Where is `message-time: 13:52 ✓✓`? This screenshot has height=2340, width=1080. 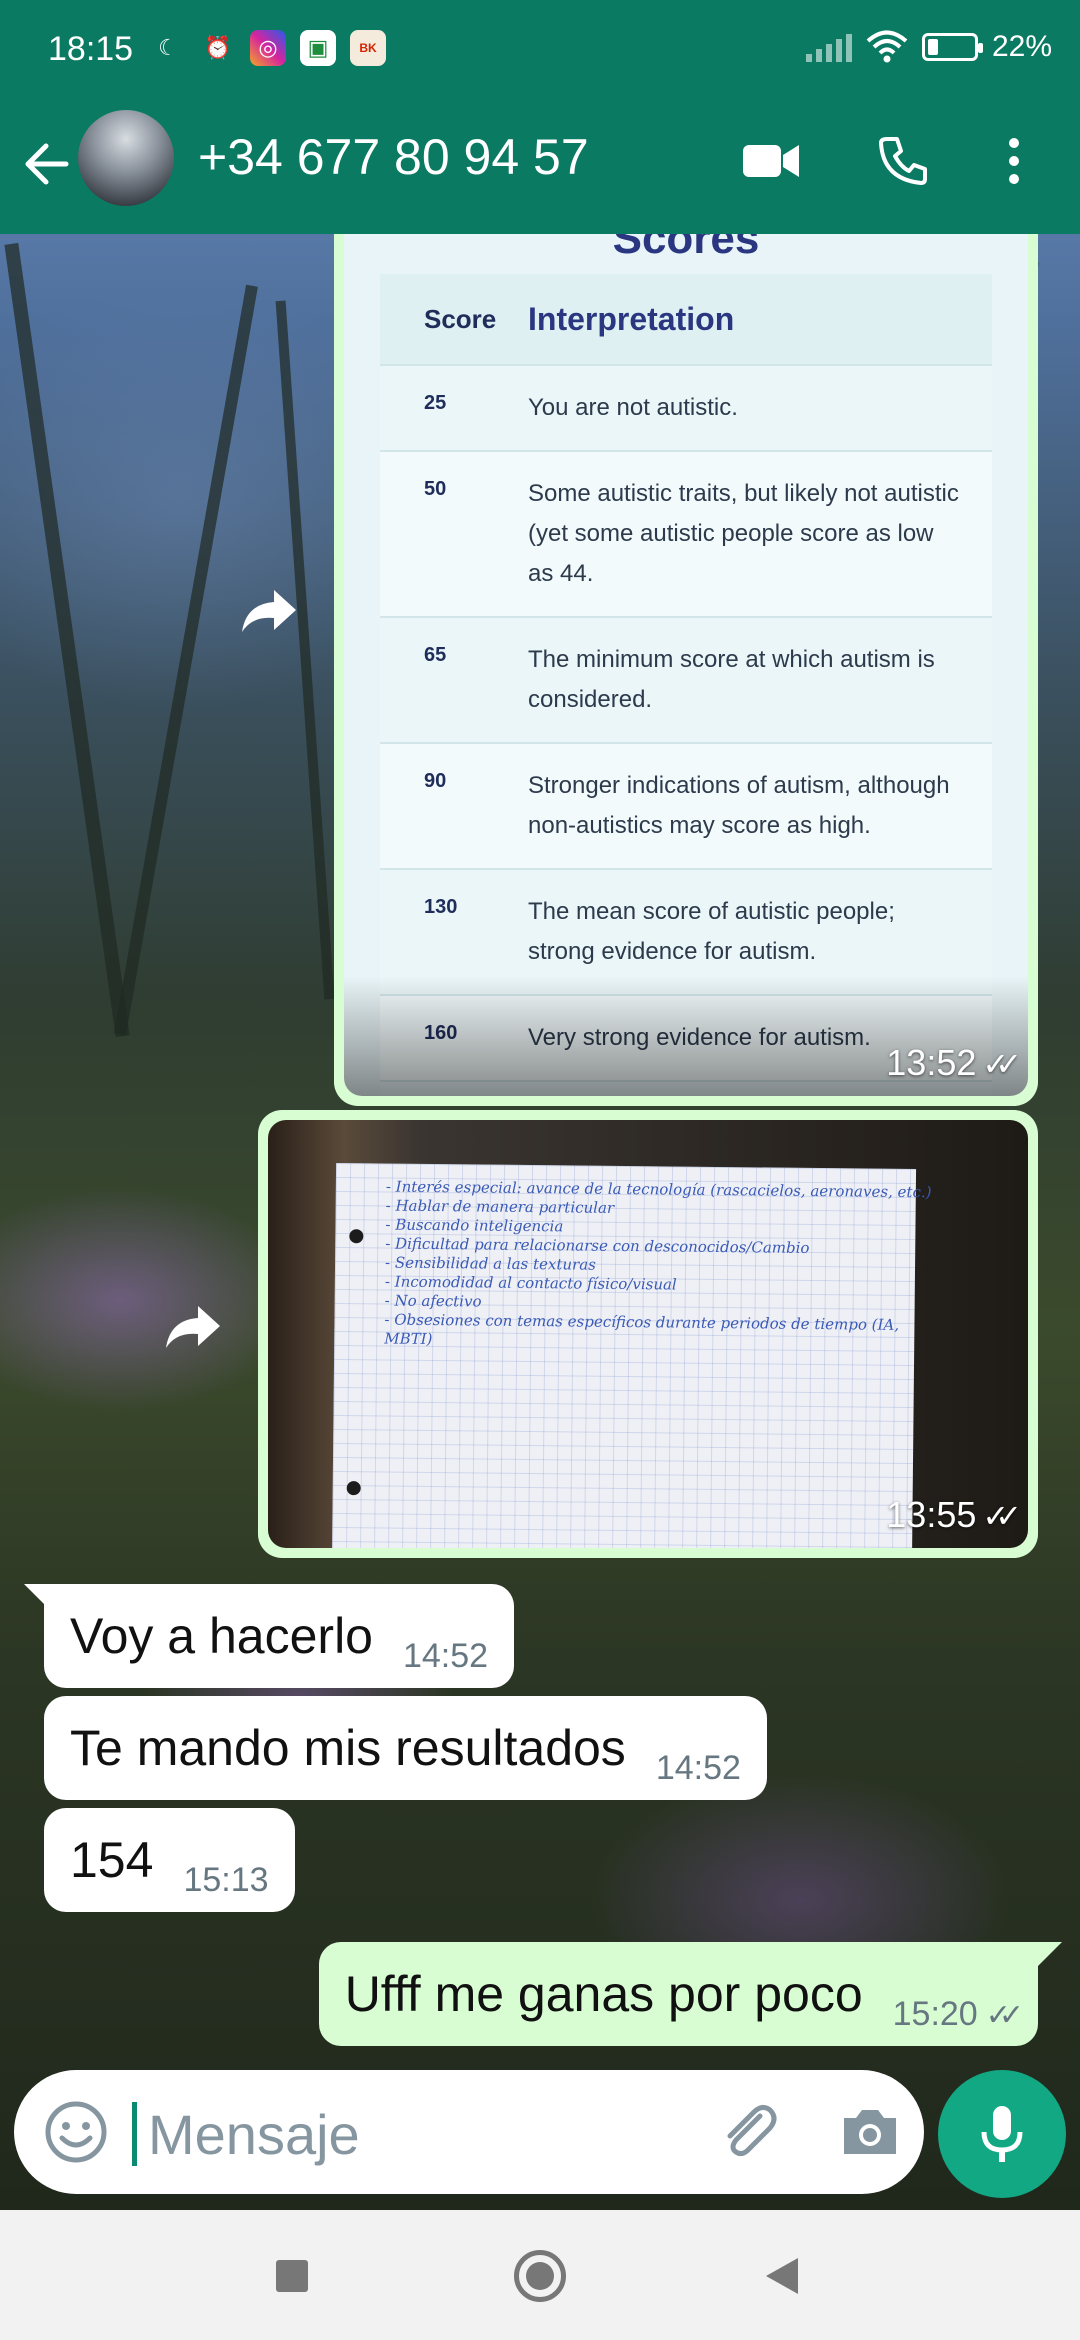
message-time: 13:52 ✓✓ is located at coordinates (954, 1062).